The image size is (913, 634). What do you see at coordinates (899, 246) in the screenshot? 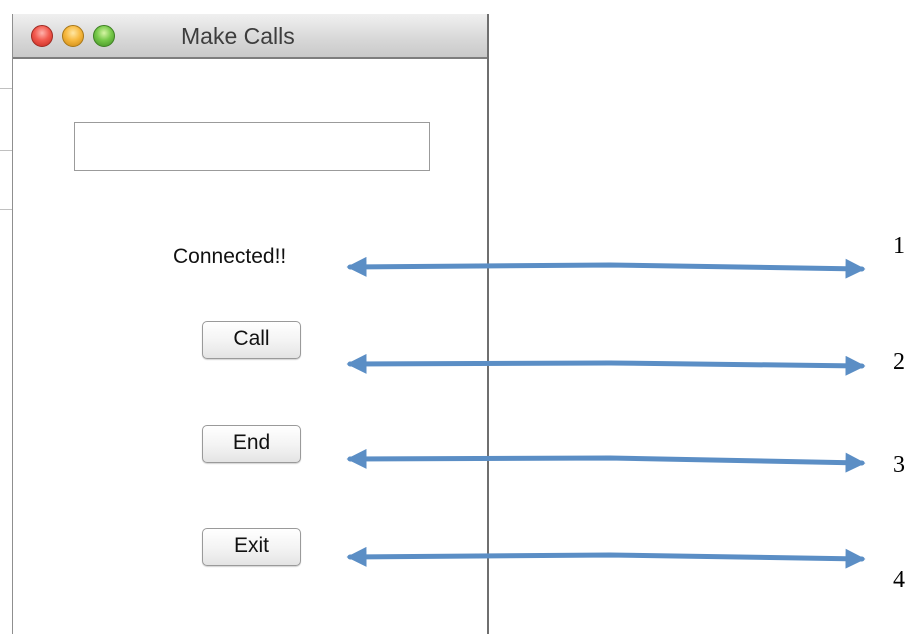
I see `callout-number: 1` at bounding box center [899, 246].